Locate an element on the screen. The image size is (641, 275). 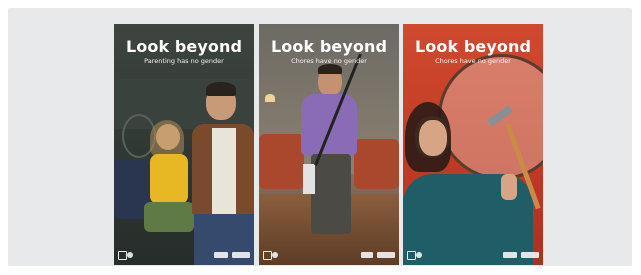
girl-yellow-sweater is located at coordinates (169, 179).